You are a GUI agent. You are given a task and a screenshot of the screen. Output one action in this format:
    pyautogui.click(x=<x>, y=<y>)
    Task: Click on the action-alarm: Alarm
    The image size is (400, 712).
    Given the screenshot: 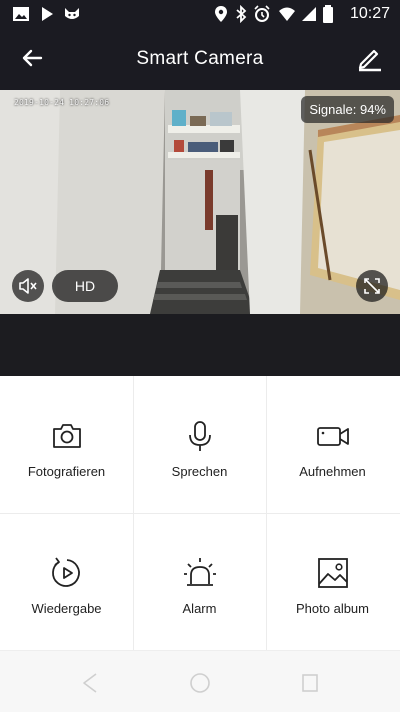 What is the action you would take?
    pyautogui.click(x=199, y=581)
    